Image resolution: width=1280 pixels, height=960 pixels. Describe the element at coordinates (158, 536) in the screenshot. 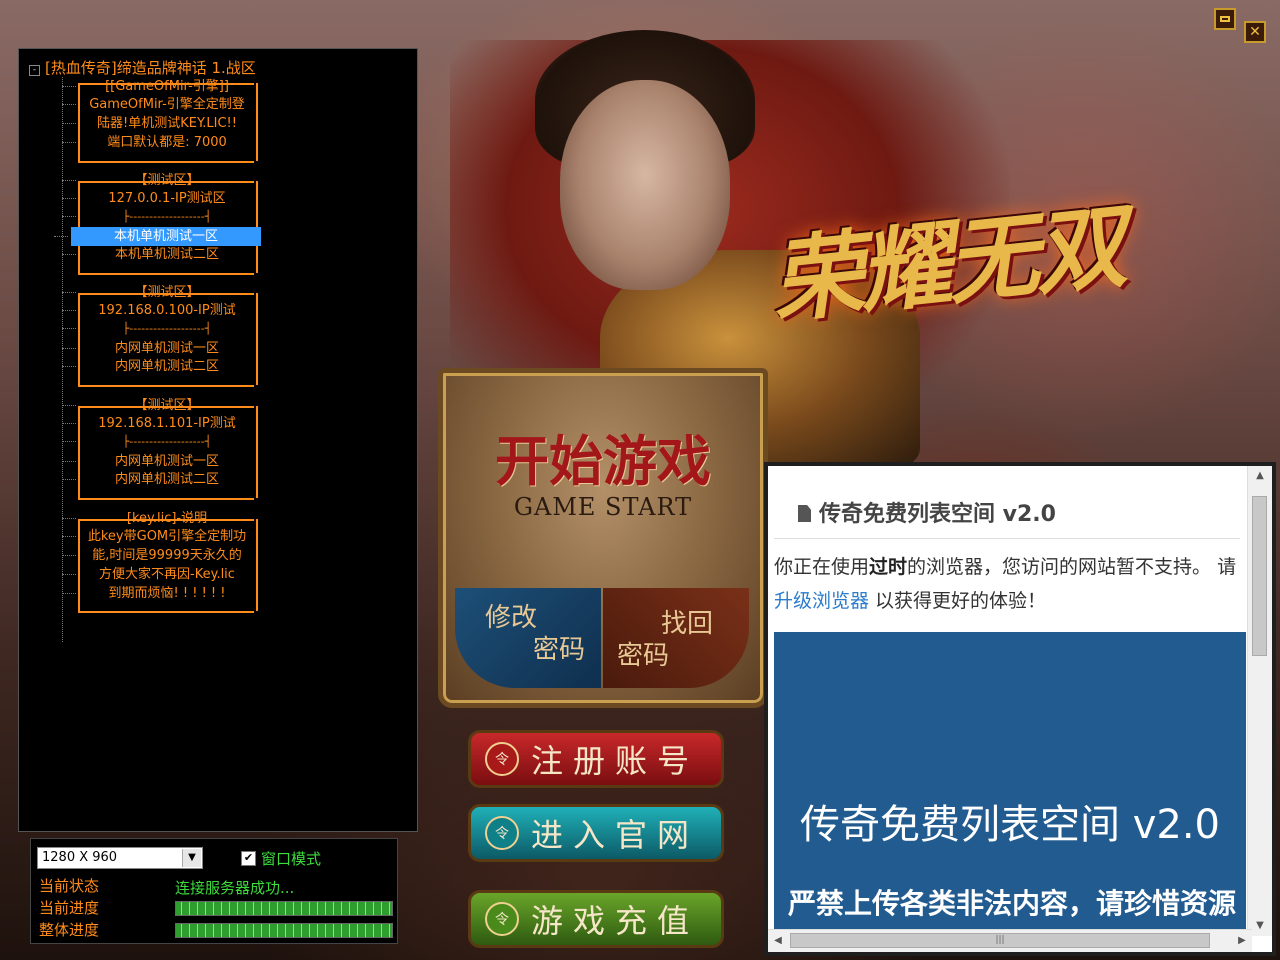

I see `tree-node: 此key带GOM引擎全定制功` at that location.